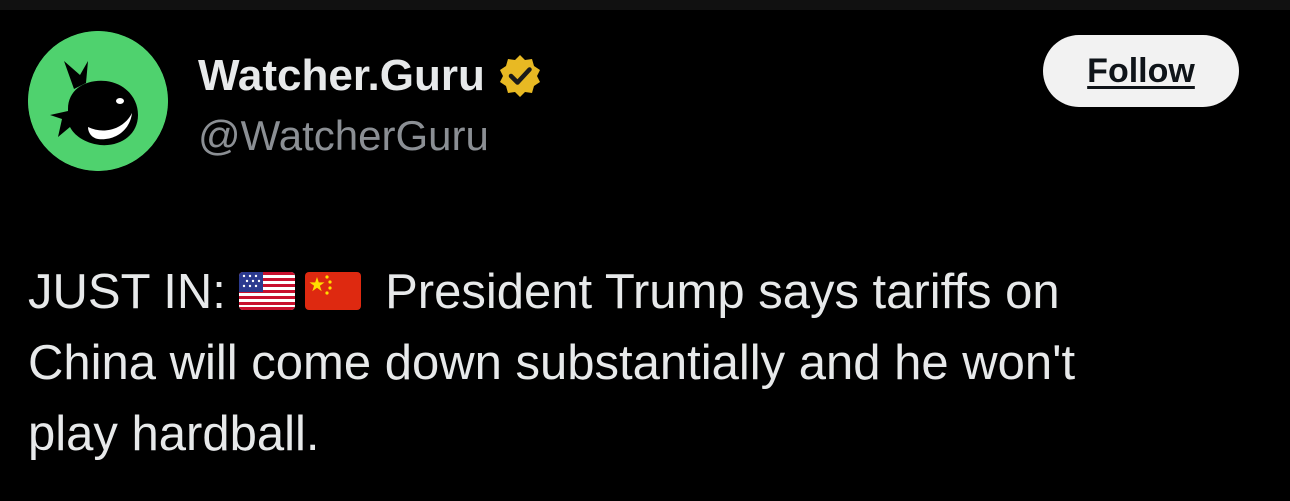 This screenshot has height=501, width=1290. I want to click on whale-logo-icon, so click(98, 101).